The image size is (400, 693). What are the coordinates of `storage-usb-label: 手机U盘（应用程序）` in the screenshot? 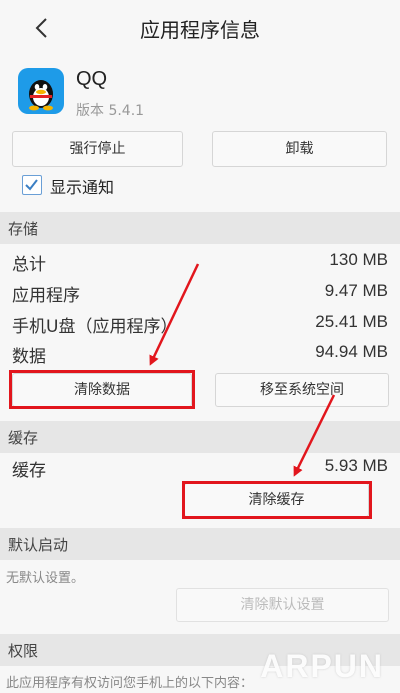 It's located at (95, 327).